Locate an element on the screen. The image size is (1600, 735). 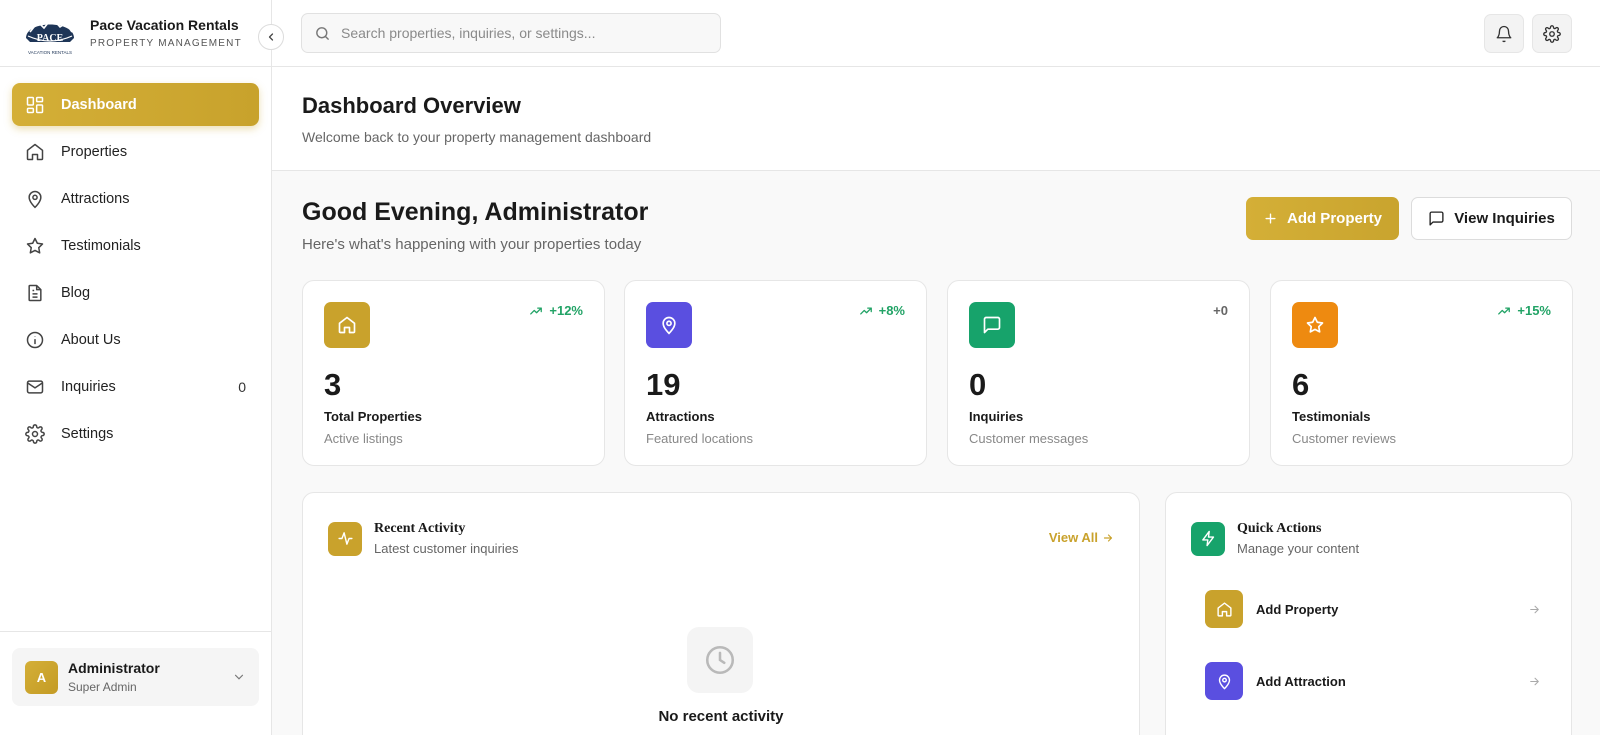
sidebar-item-label: Blog is located at coordinates (76, 292).